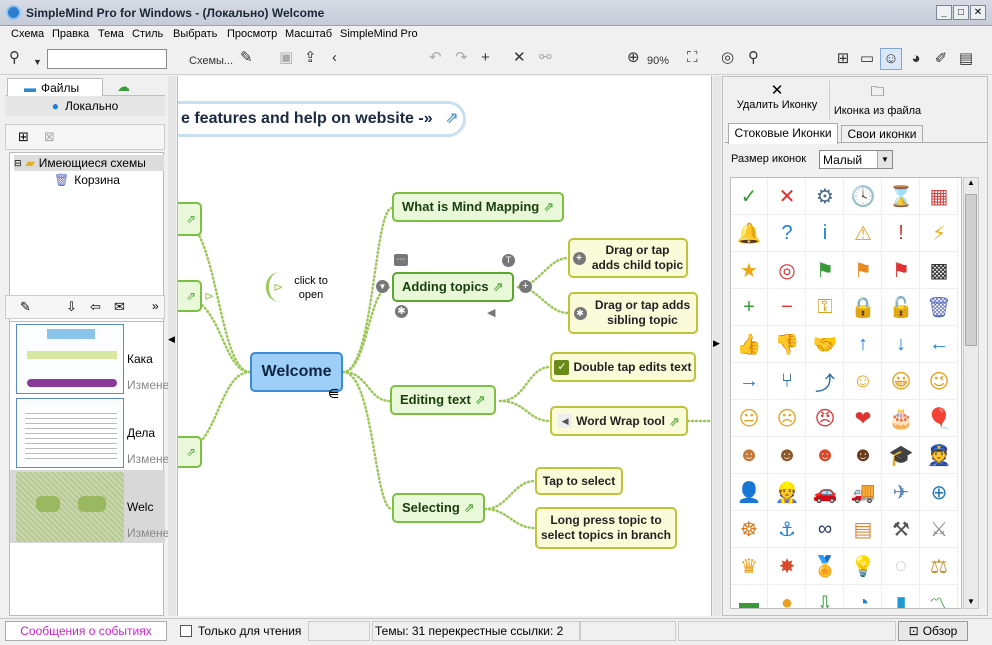  I want to click on police-icon: 👮, so click(939, 455).